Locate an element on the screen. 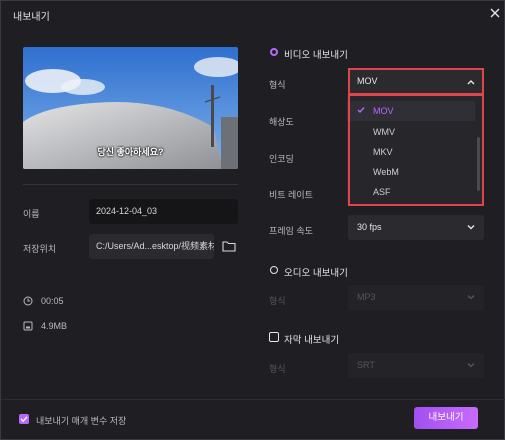  name-input: 2024-12-04_03 is located at coordinates (163, 211).